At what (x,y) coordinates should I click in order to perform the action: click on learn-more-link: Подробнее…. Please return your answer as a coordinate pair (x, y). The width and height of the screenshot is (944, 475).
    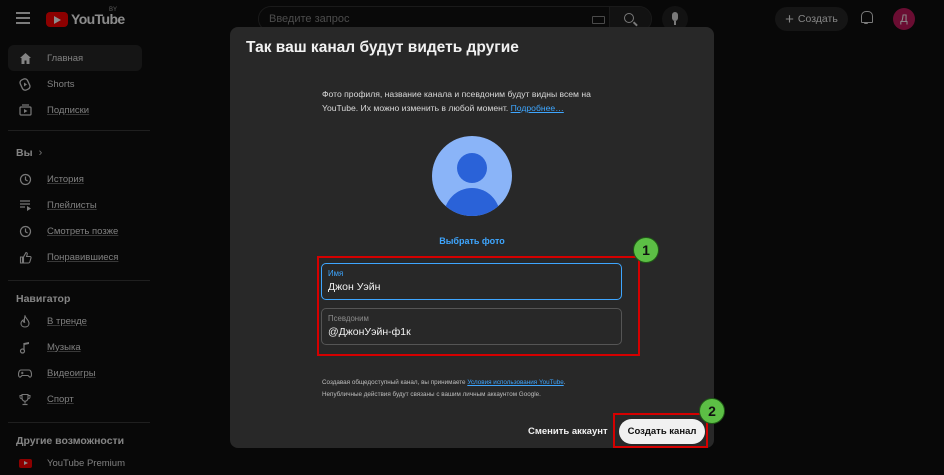
    Looking at the image, I should click on (537, 108).